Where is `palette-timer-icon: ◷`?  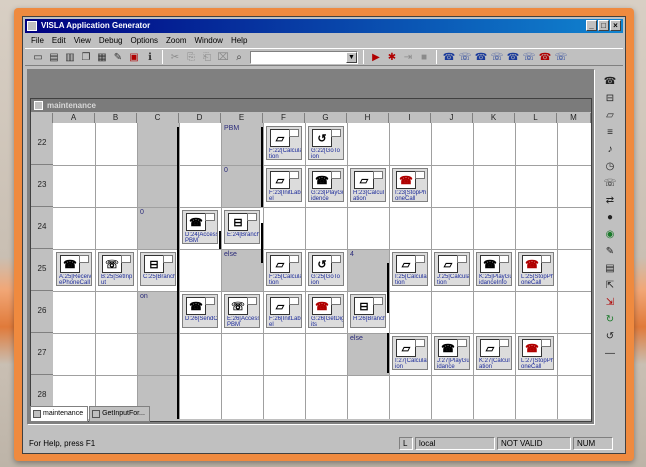
palette-timer-icon: ◷ is located at coordinates (610, 167).